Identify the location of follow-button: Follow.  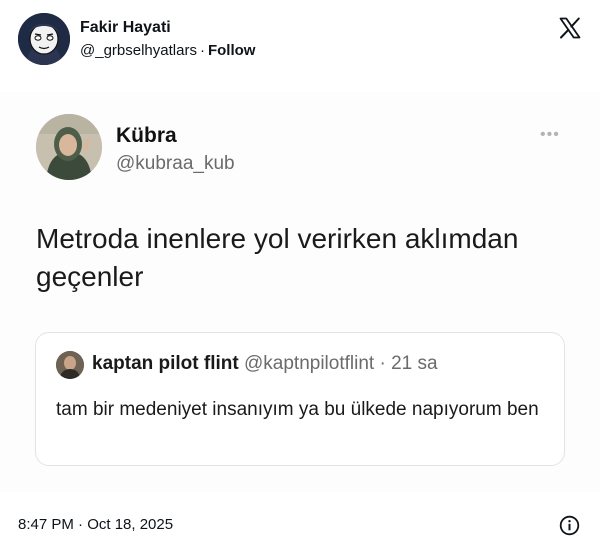
(232, 50).